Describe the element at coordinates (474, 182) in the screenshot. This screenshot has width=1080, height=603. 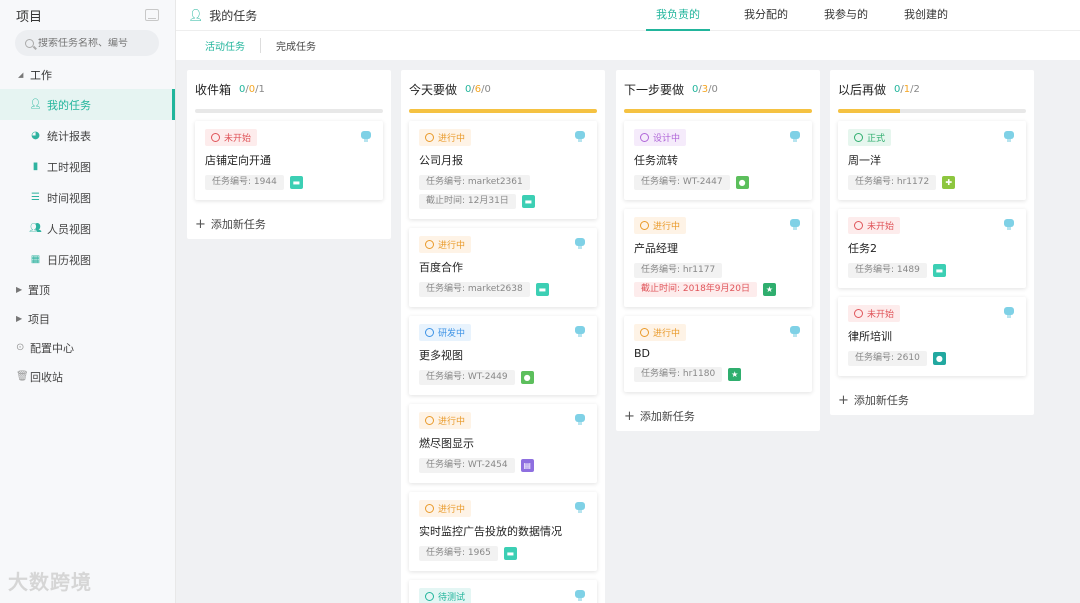
I see `task-code: 任务编号: market2361` at that location.